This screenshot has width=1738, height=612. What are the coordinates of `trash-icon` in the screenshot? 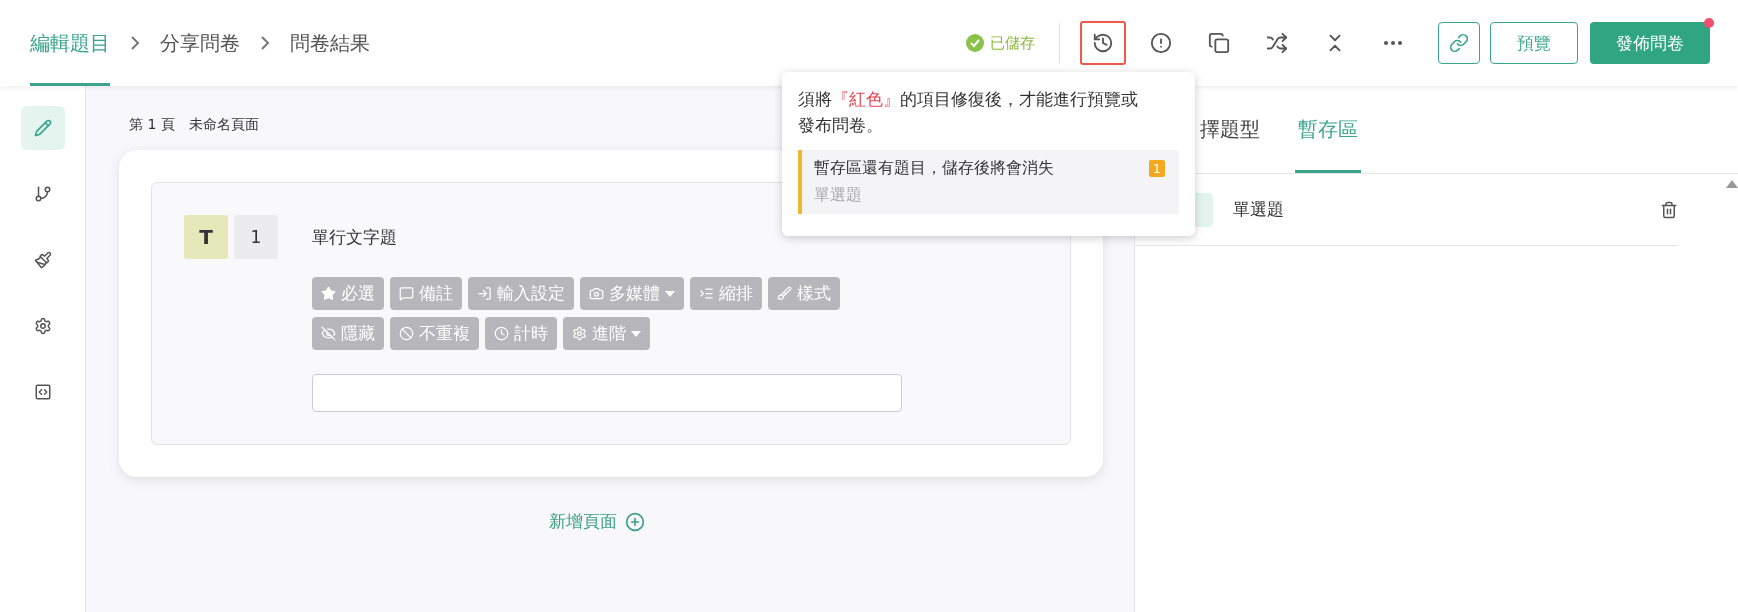 It's located at (1669, 209).